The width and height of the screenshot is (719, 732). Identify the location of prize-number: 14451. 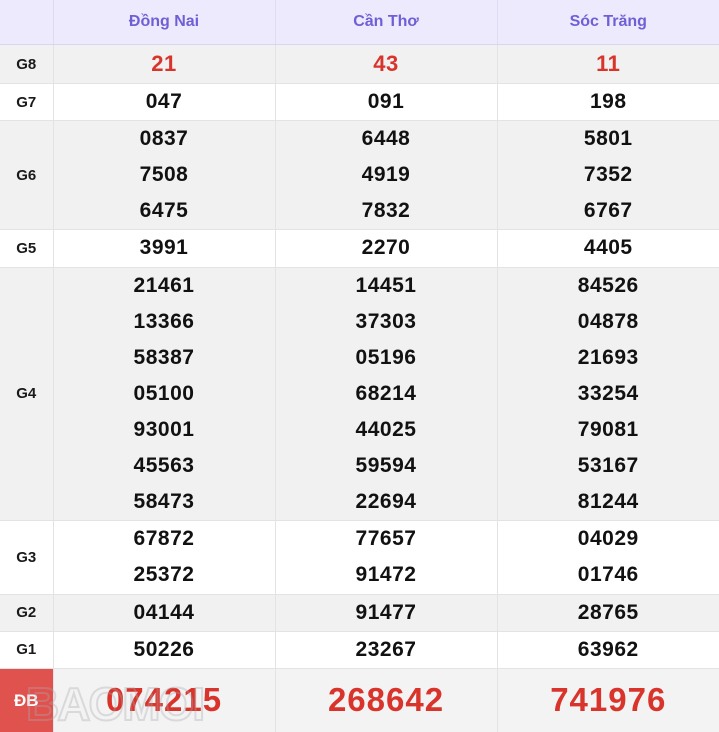
(386, 286).